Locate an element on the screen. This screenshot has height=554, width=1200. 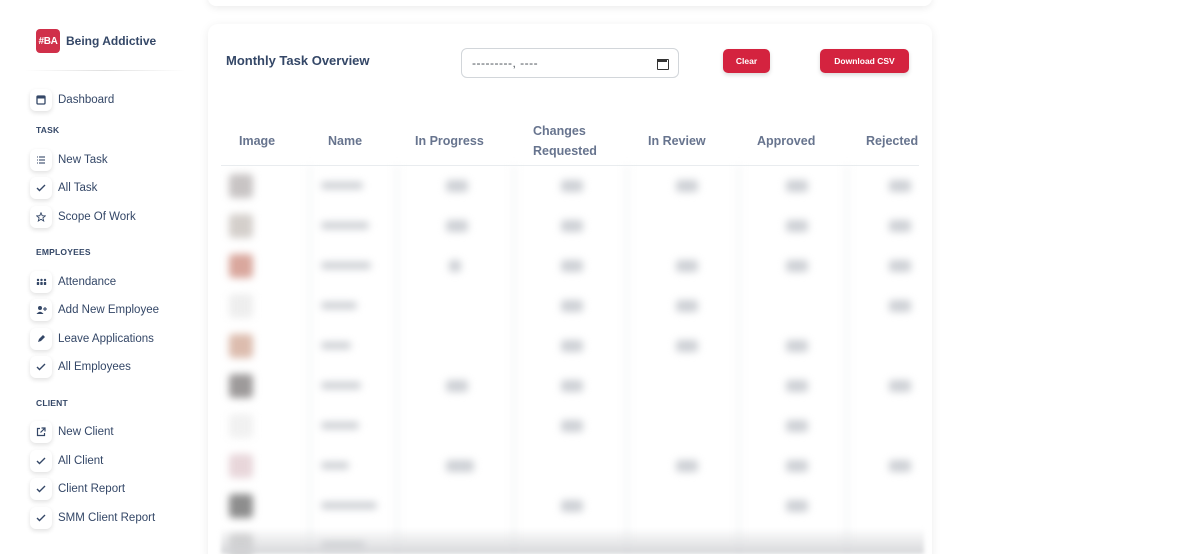
scroll-shadow is located at coordinates (572, 541).